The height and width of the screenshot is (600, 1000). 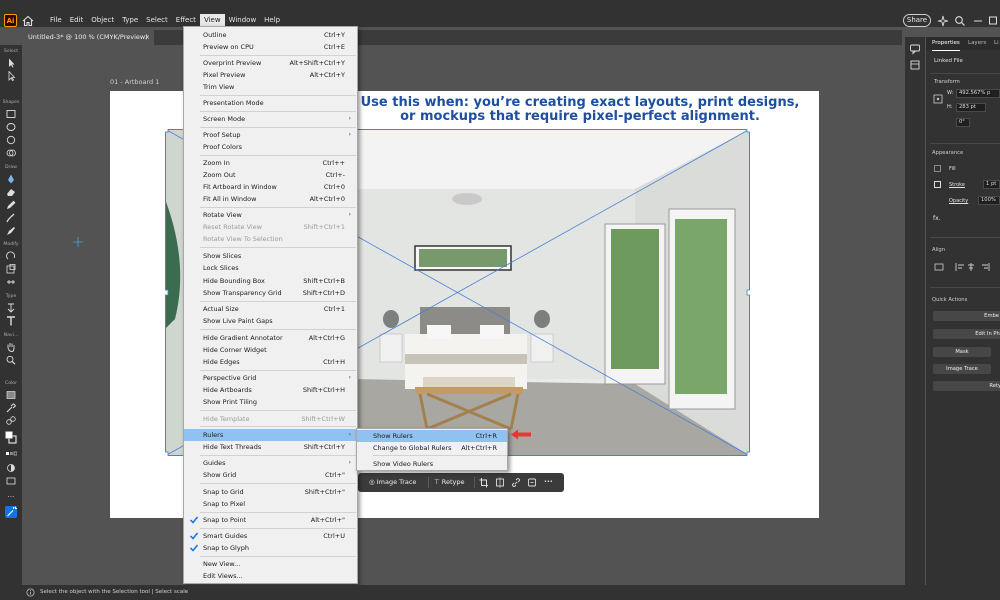 I want to click on stroke-swatch-icon, so click(x=937, y=184).